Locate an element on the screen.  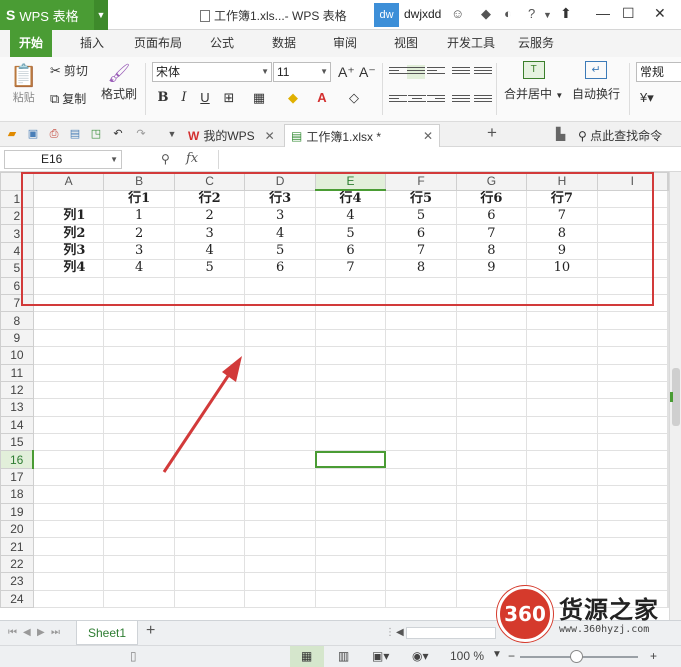
indent-increase-icon is located at coordinates (483, 72).